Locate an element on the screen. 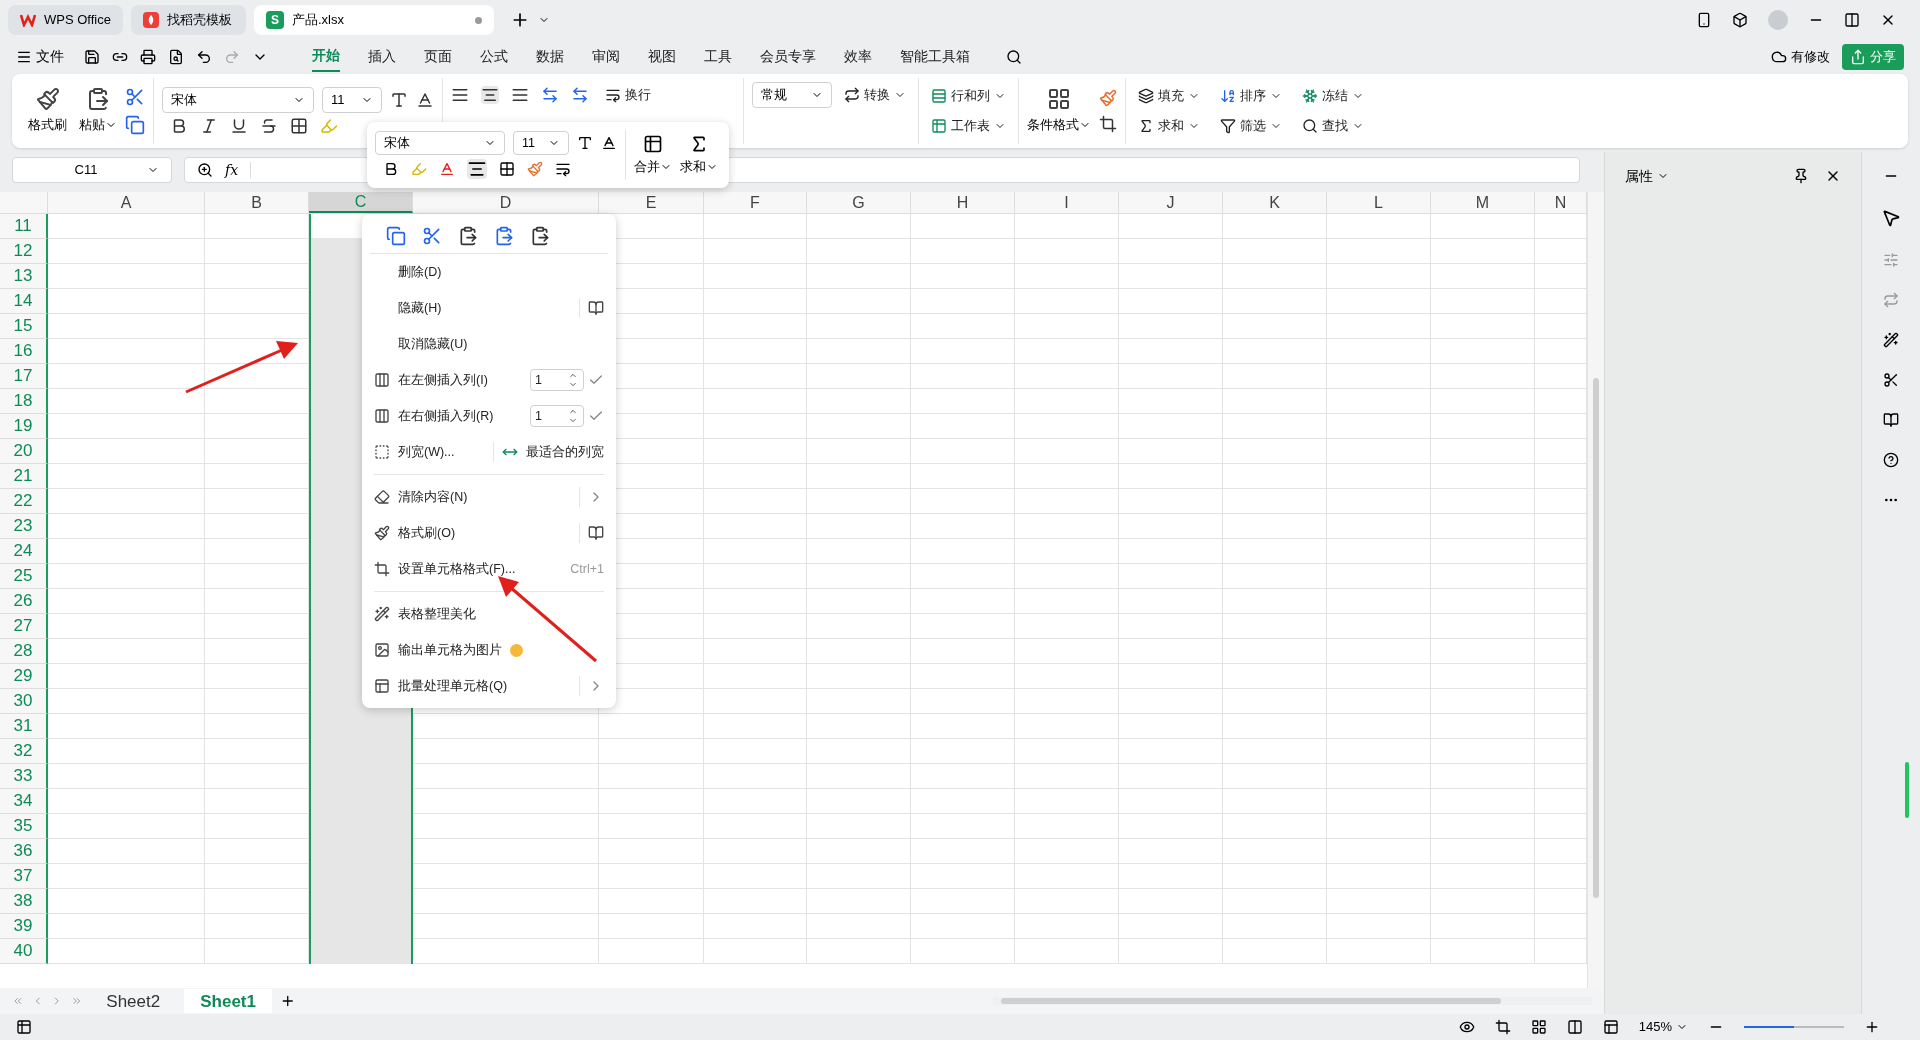 This screenshot has width=1920, height=1040. ribbon-tab: 会员专享 is located at coordinates (788, 57).